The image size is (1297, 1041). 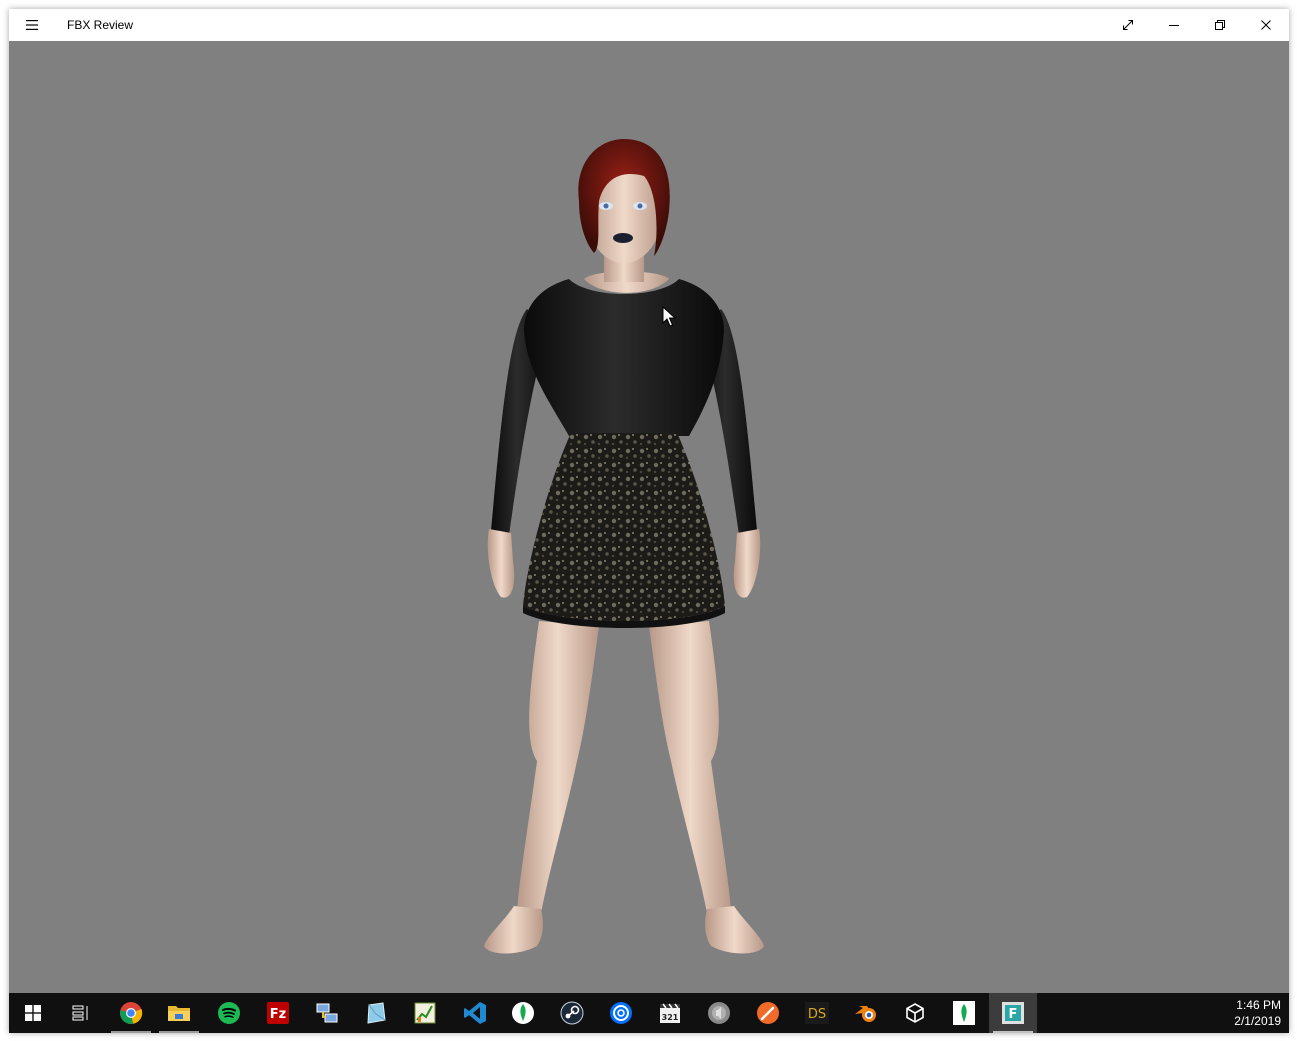 What do you see at coordinates (1174, 25) in the screenshot?
I see `minimize-icon` at bounding box center [1174, 25].